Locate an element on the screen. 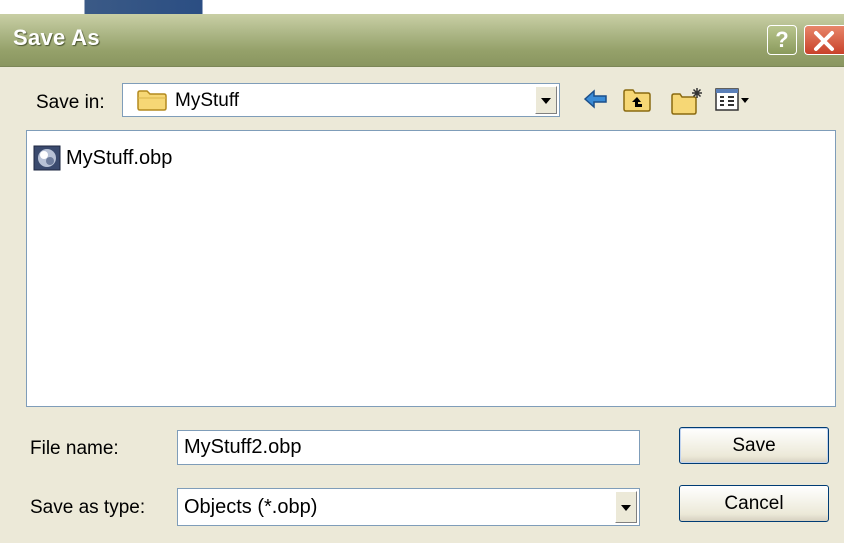  up-one-level-icon is located at coordinates (637, 100).